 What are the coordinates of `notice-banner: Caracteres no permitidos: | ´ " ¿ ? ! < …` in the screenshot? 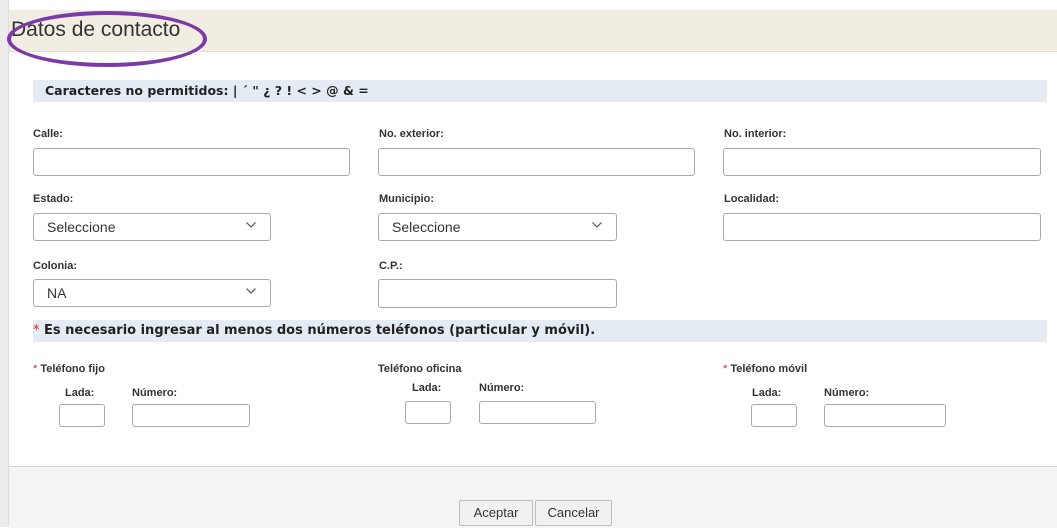 It's located at (540, 91).